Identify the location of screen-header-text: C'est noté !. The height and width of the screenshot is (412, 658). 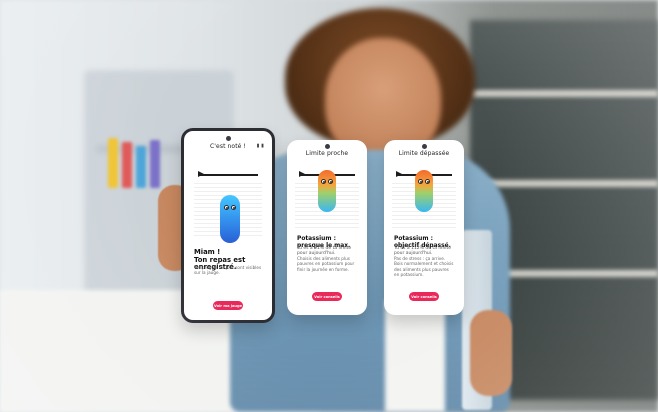
(228, 146).